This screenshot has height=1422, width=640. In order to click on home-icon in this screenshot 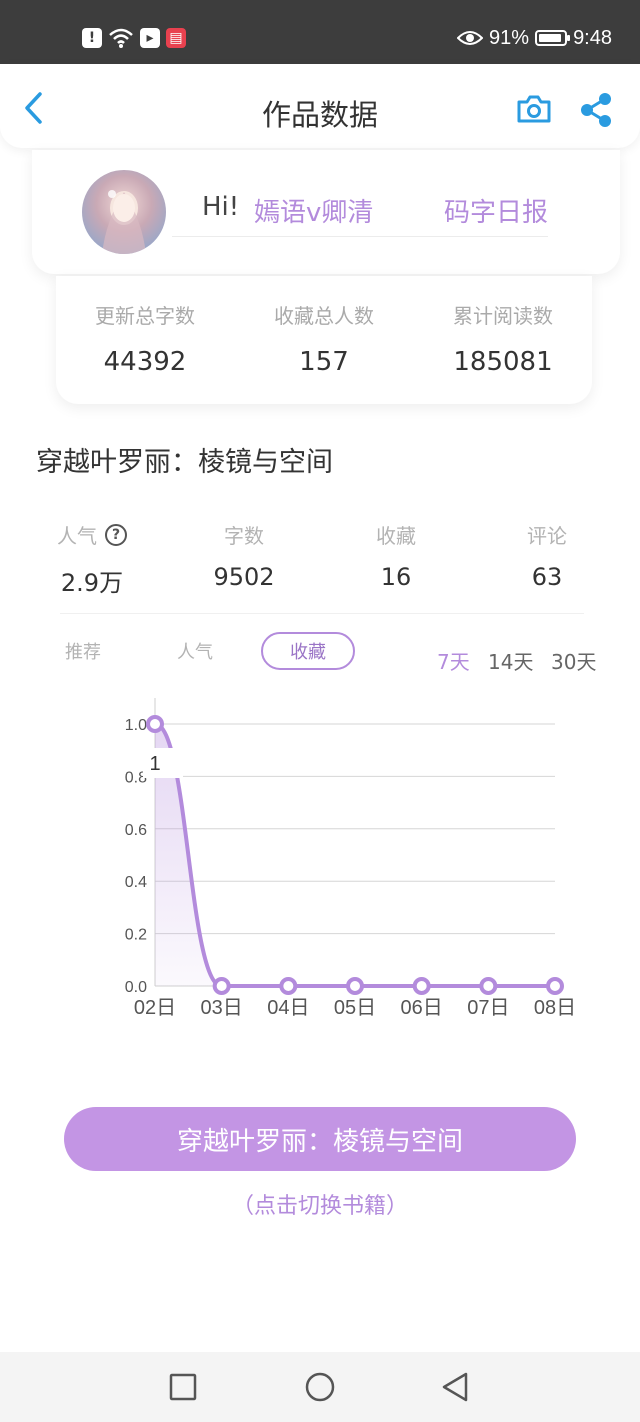, I will do `click(320, 1387)`.